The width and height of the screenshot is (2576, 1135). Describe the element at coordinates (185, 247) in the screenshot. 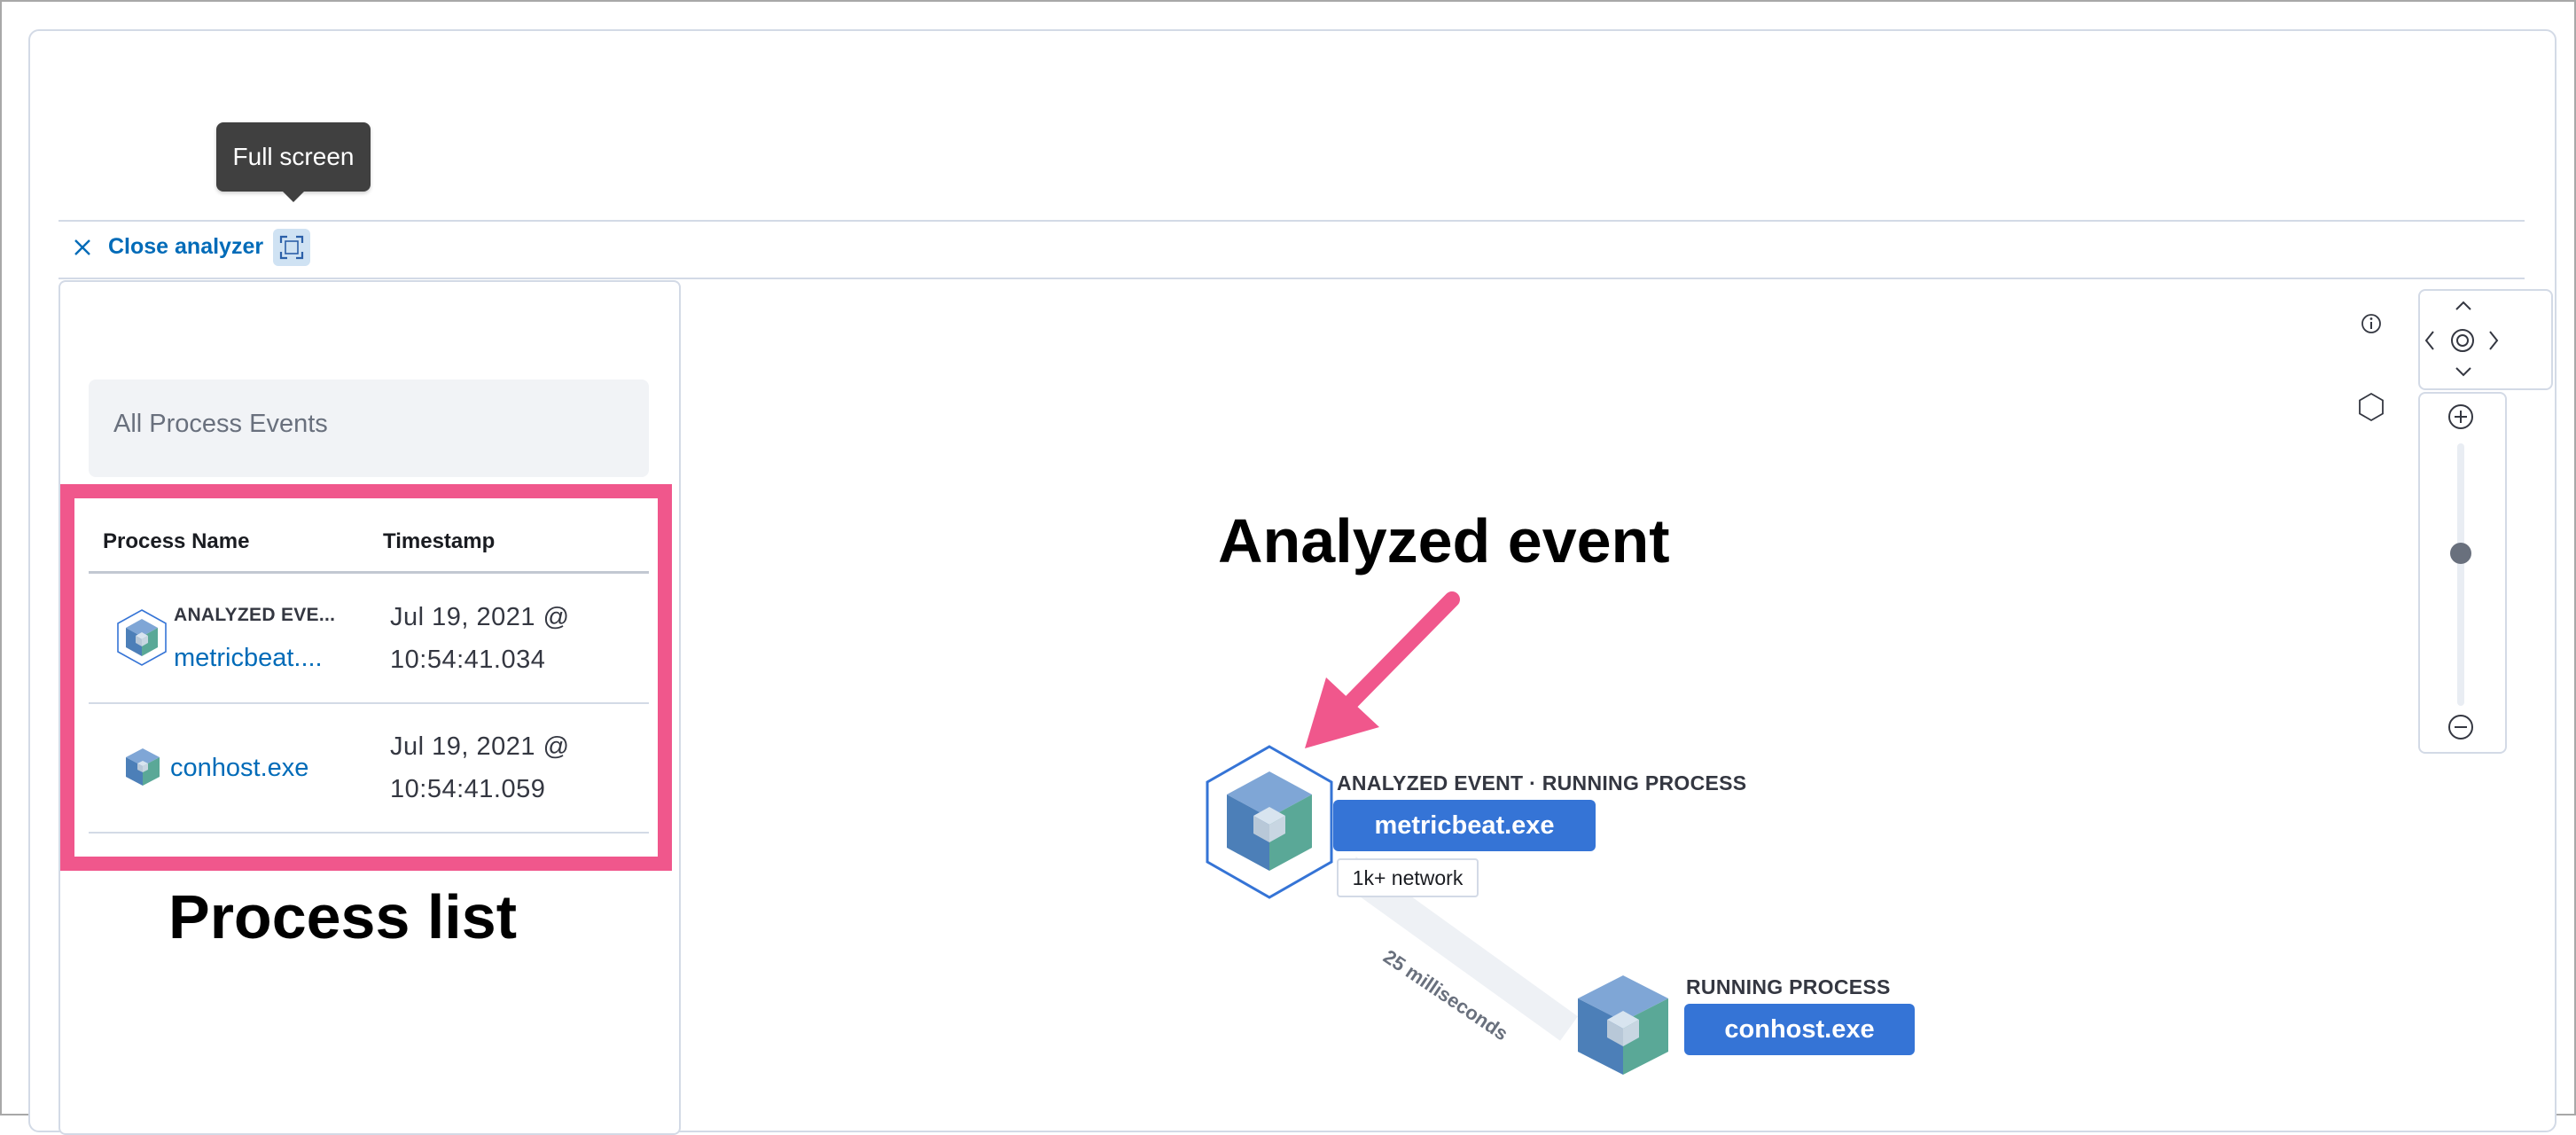

I see `close-analyzer-button: Close analyzer` at that location.